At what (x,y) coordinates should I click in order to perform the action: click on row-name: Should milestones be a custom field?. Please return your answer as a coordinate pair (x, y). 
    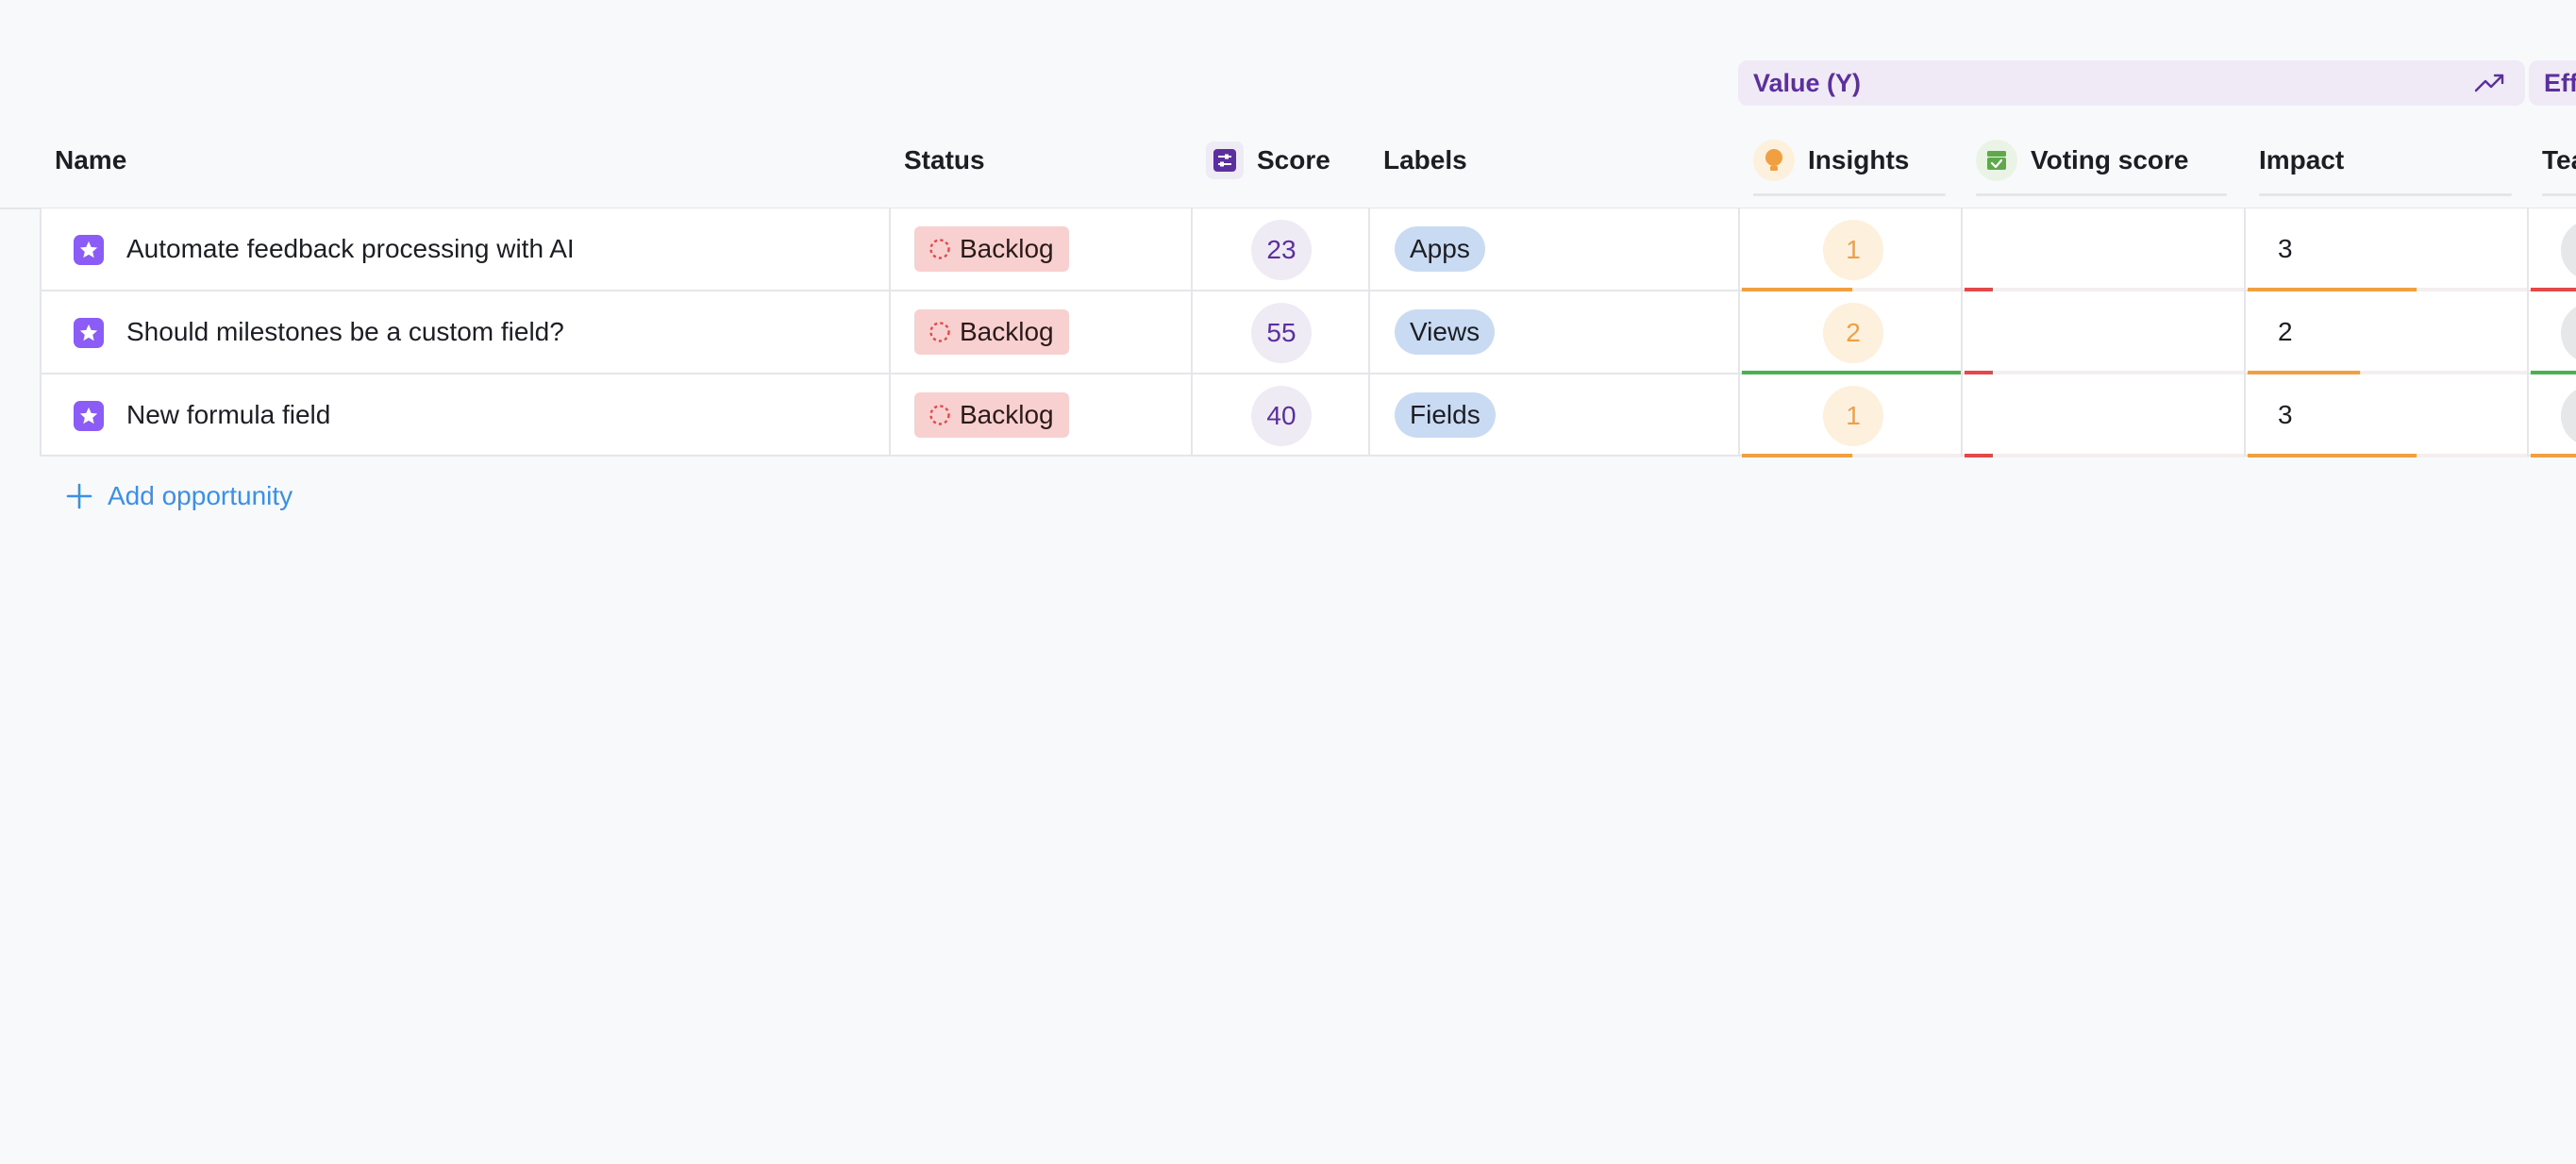
    Looking at the image, I should click on (345, 332).